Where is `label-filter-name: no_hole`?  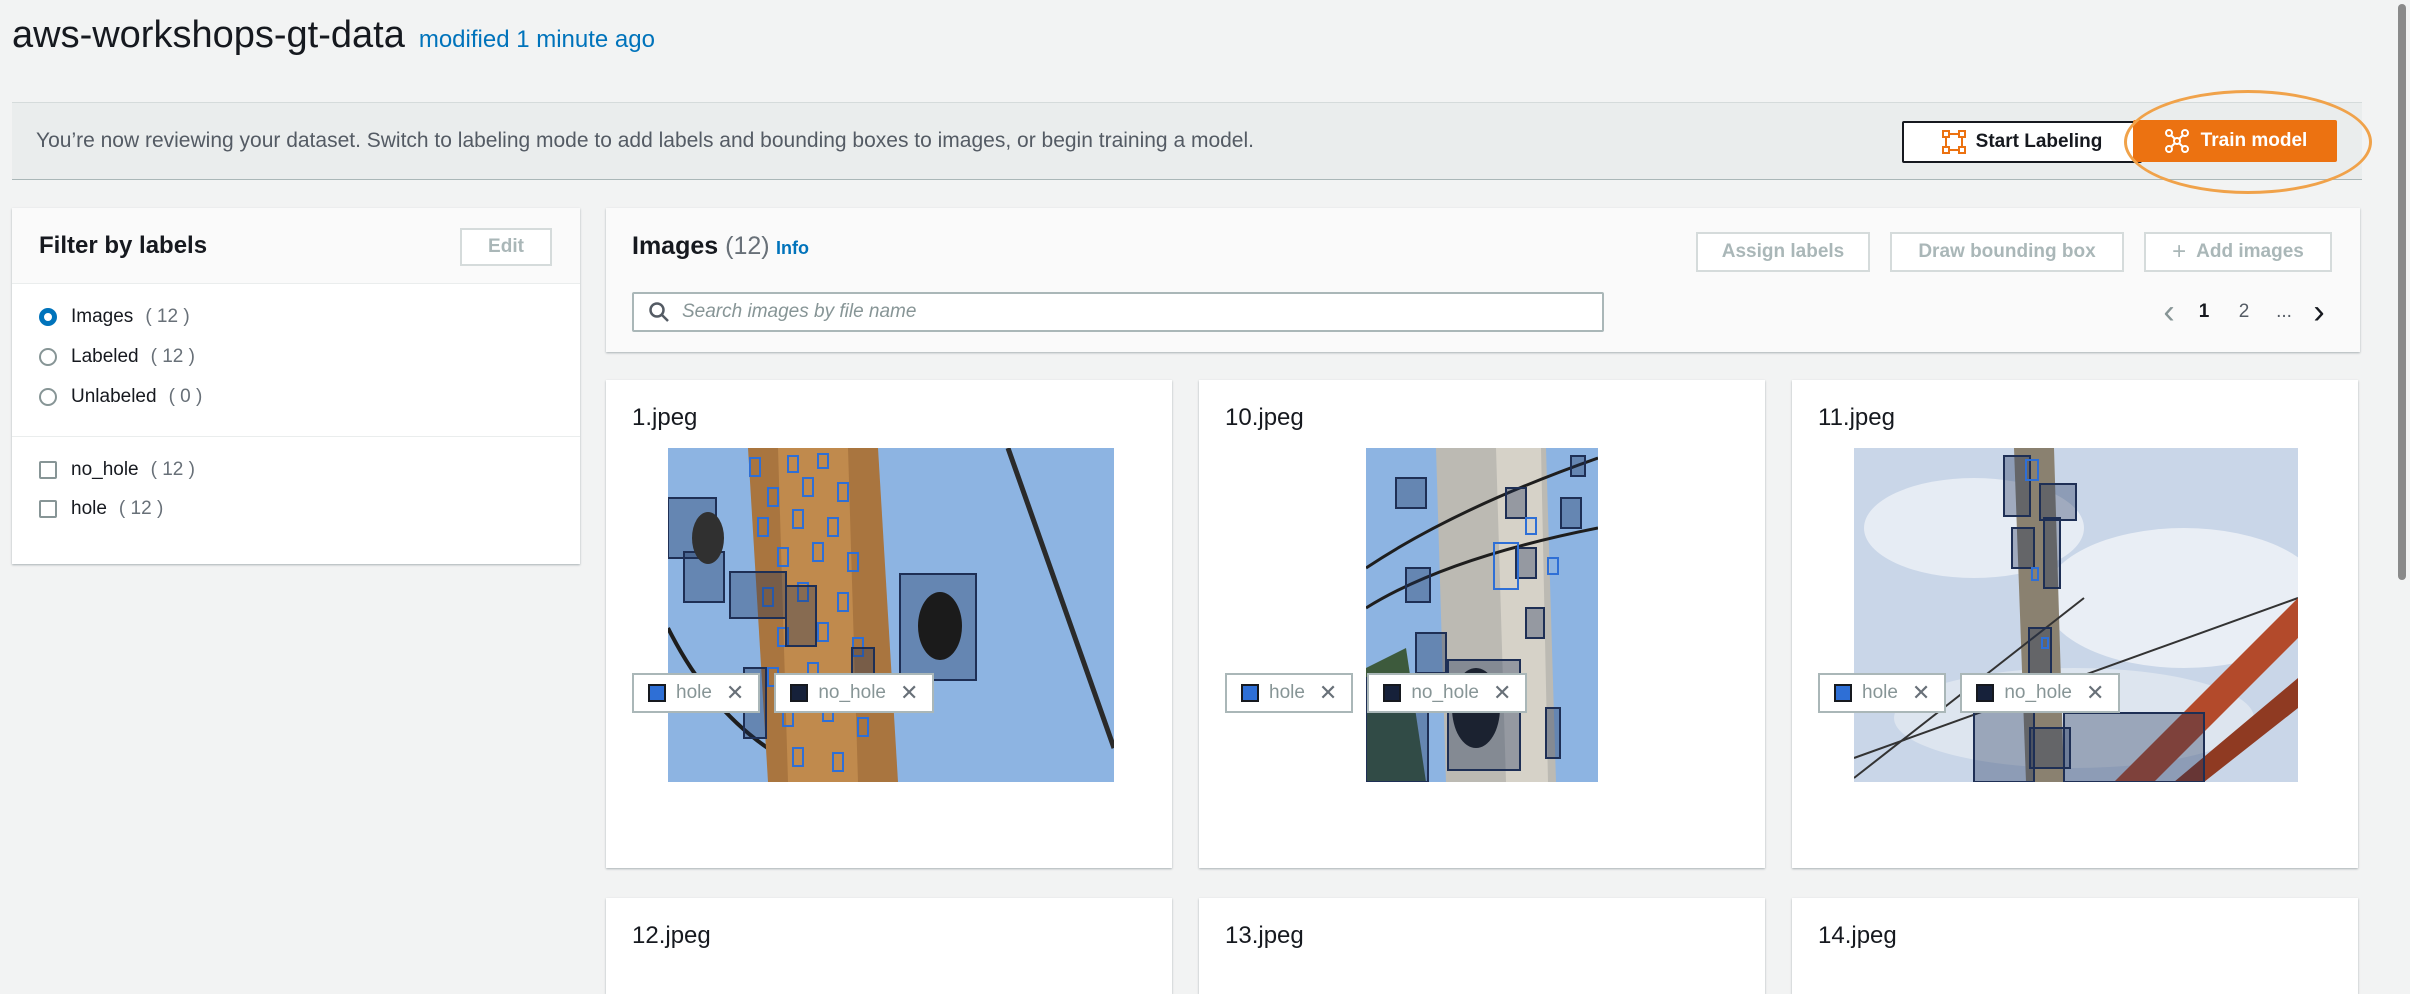 label-filter-name: no_hole is located at coordinates (105, 469).